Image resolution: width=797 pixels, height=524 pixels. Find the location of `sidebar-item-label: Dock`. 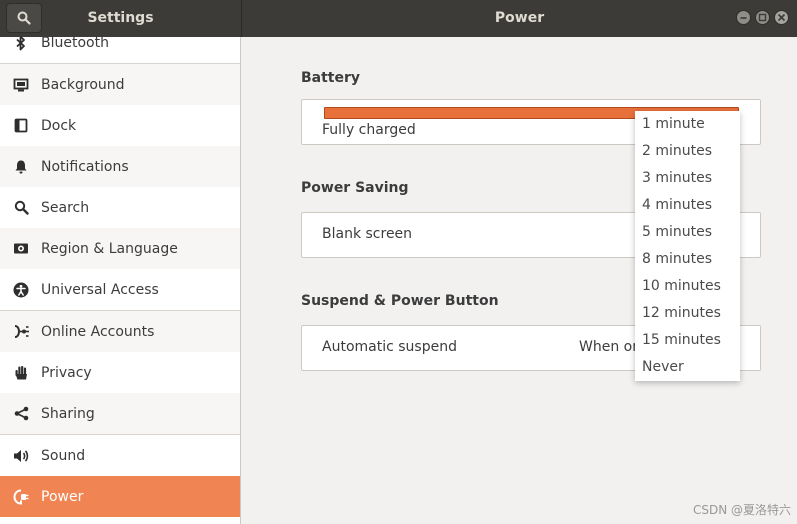

sidebar-item-label: Dock is located at coordinates (59, 125).